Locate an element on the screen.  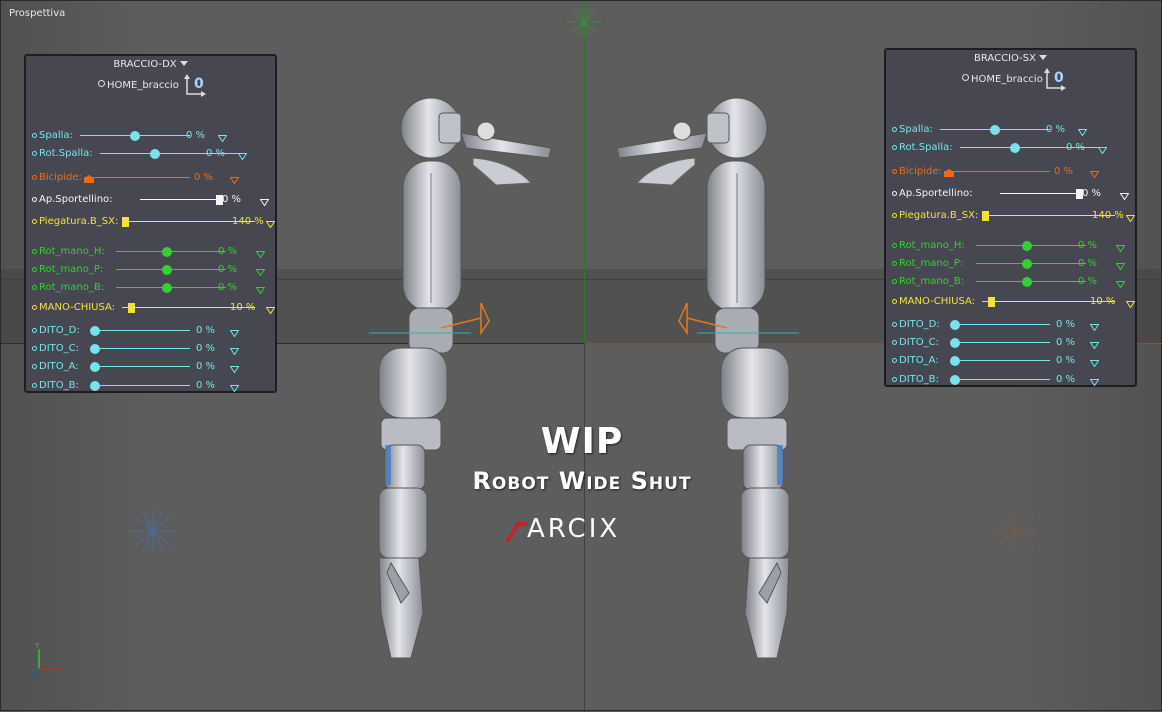
light-gizmo-icon is located at coordinates (584, 24).